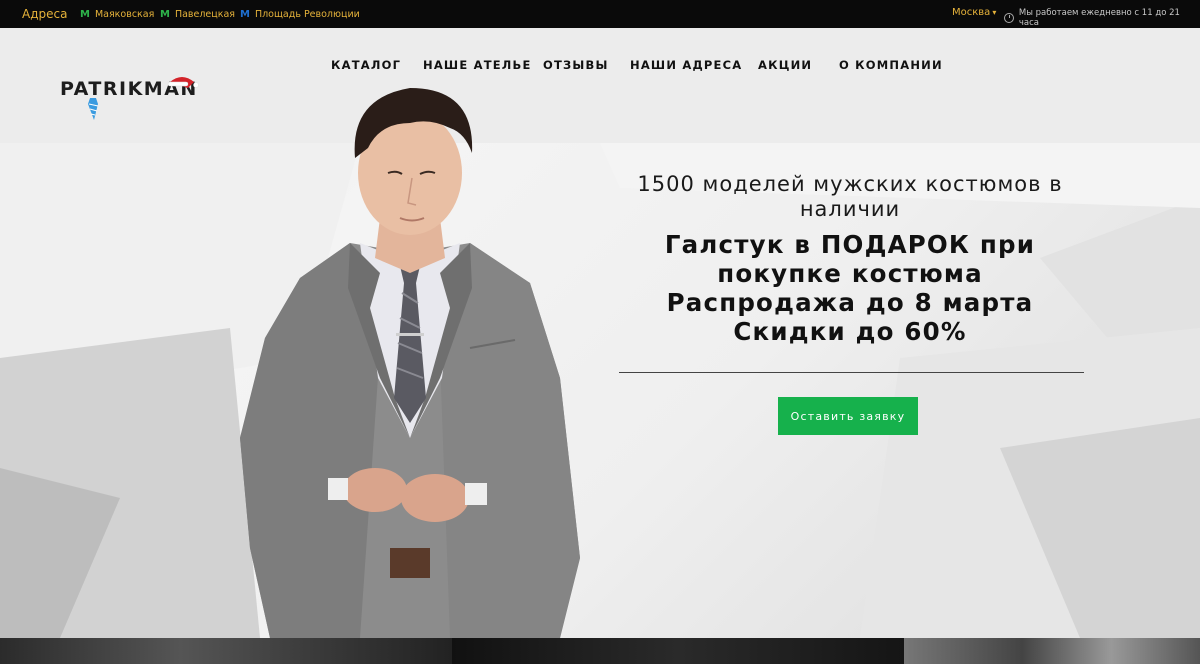 Image resolution: width=1200 pixels, height=664 pixels. Describe the element at coordinates (1009, 18) in the screenshot. I see `clock-icon` at that location.